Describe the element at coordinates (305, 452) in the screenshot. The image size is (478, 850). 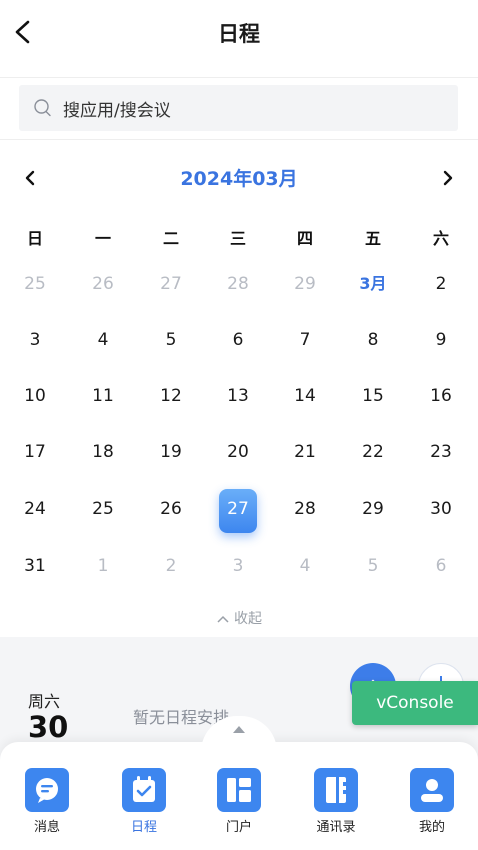
I see `calendar-day: 21` at that location.